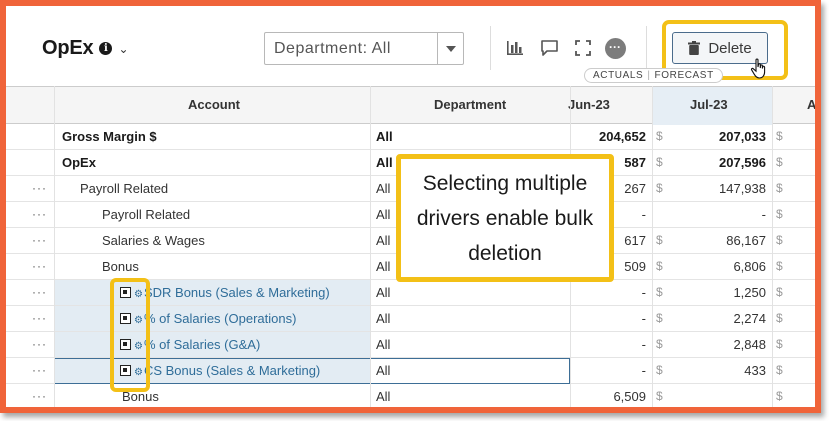 The image size is (829, 421). I want to click on driver-link: % of Salaries (Operations), so click(220, 318).